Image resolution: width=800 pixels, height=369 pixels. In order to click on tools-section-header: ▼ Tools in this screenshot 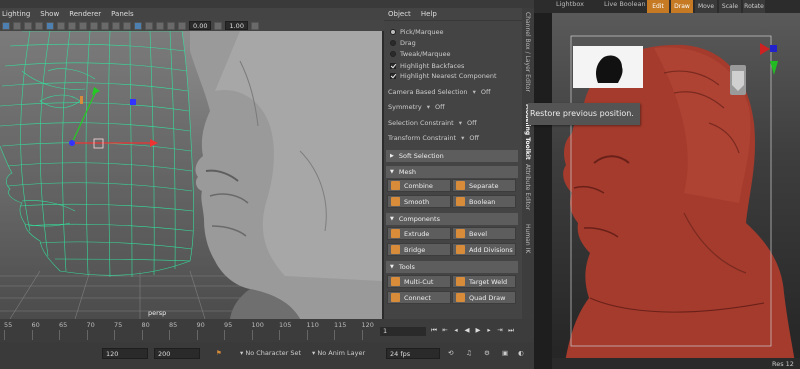, I will do `click(452, 267)`.